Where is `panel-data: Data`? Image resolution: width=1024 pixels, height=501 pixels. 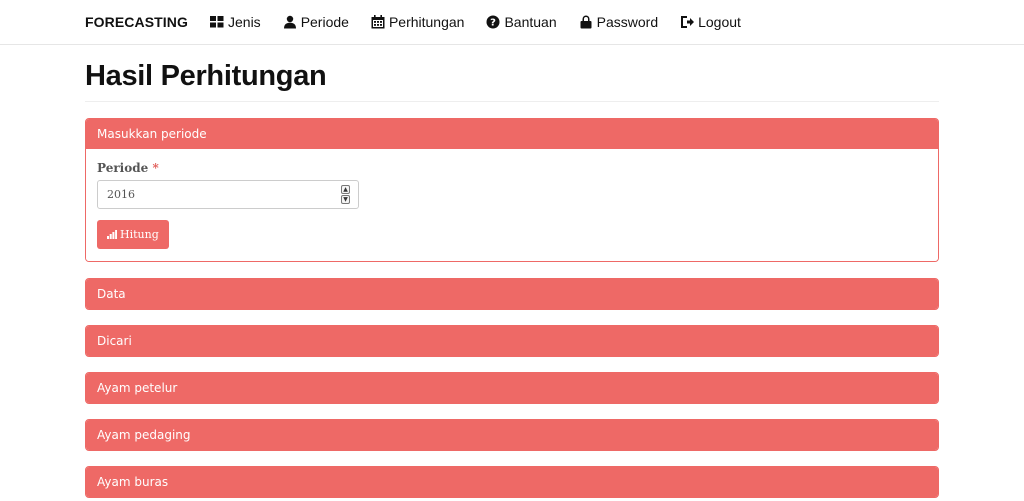 panel-data: Data is located at coordinates (512, 294).